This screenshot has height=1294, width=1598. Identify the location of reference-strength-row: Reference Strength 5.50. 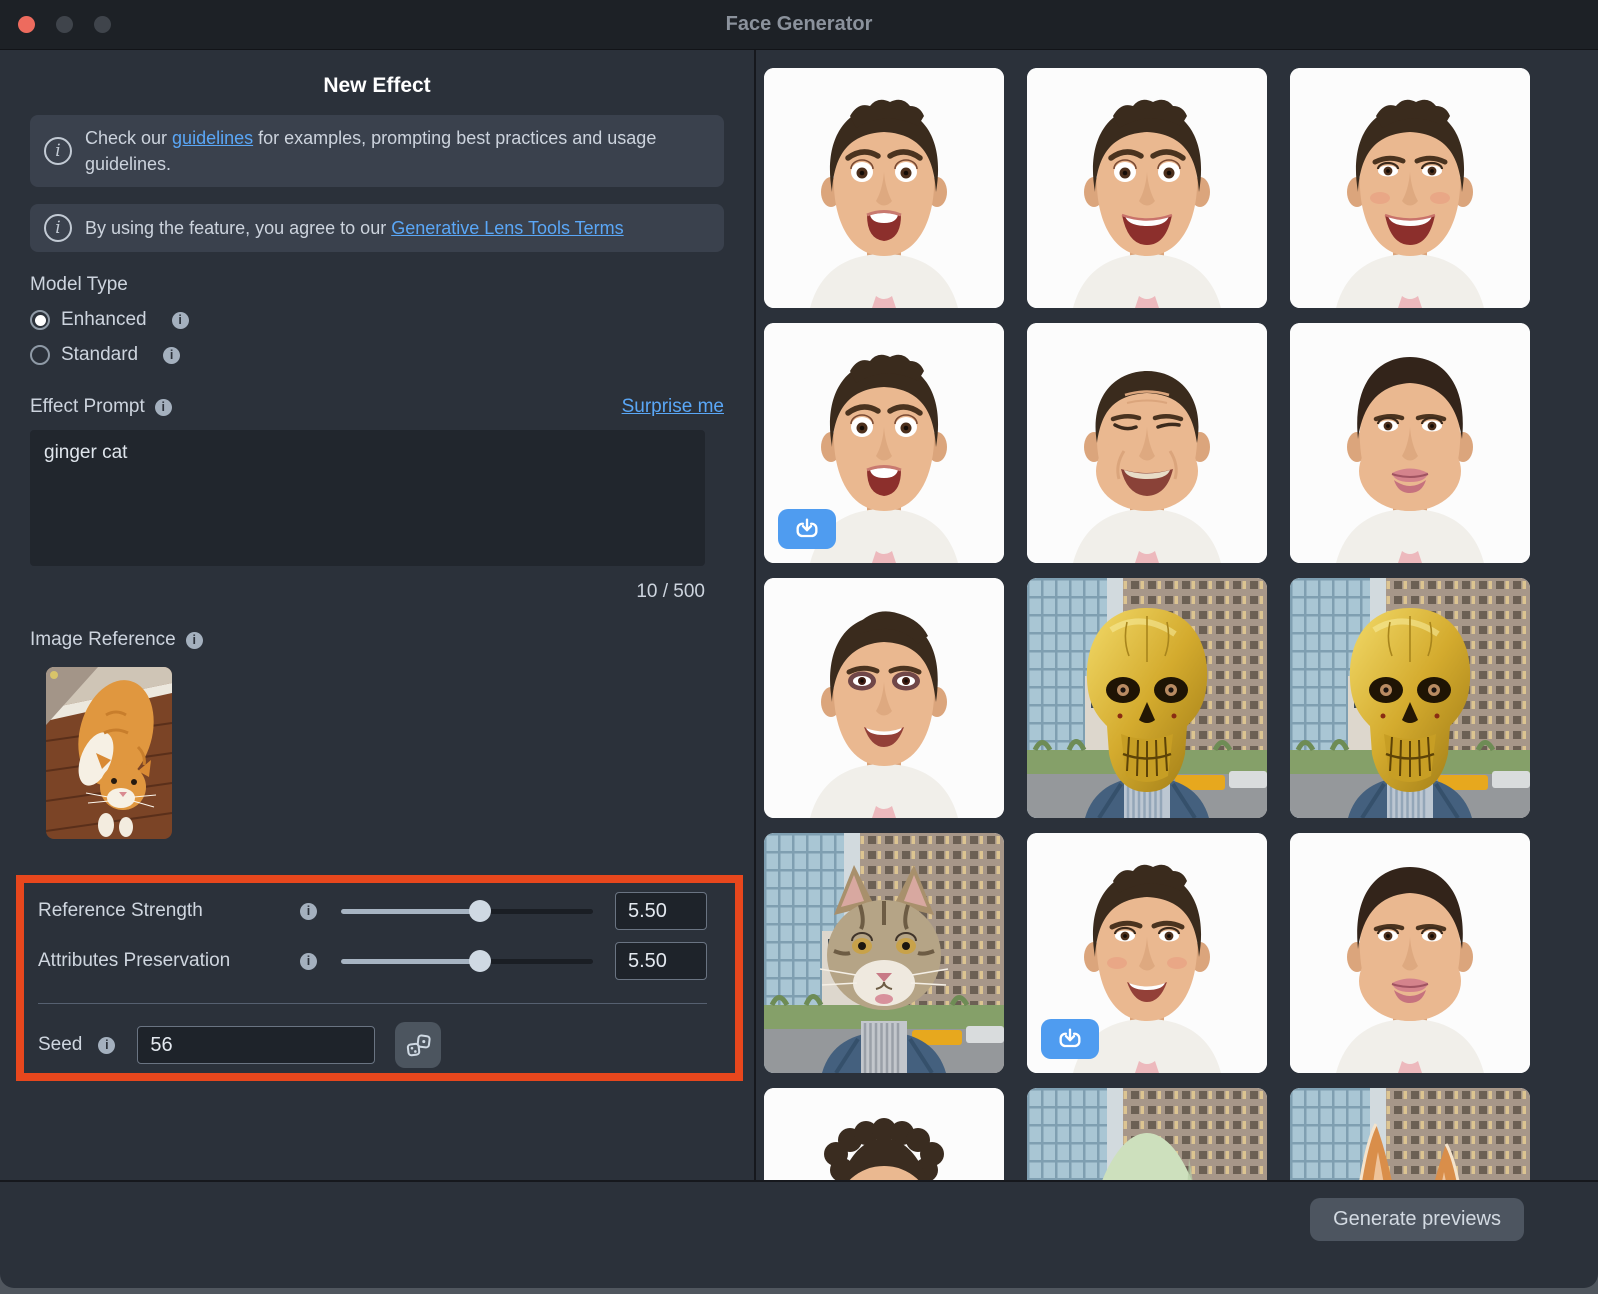
(372, 911).